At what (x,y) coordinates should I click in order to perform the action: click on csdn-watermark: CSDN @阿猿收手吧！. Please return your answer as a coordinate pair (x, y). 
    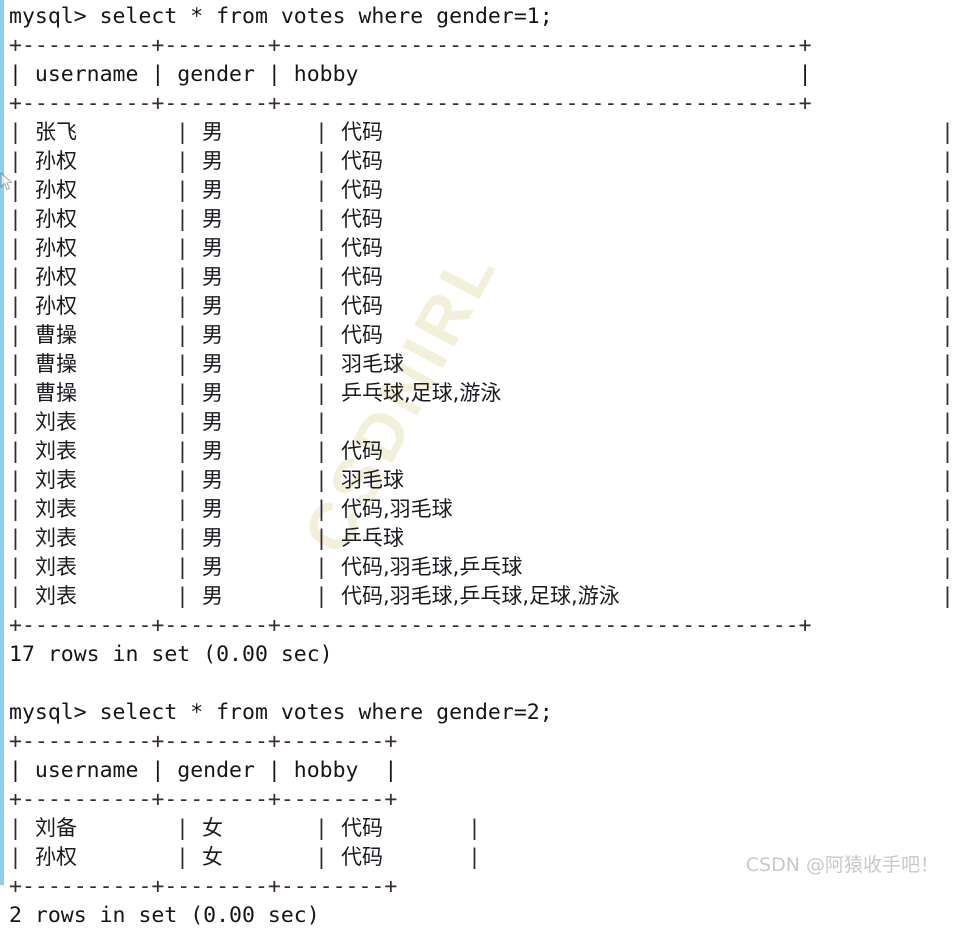
    Looking at the image, I should click on (842, 865).